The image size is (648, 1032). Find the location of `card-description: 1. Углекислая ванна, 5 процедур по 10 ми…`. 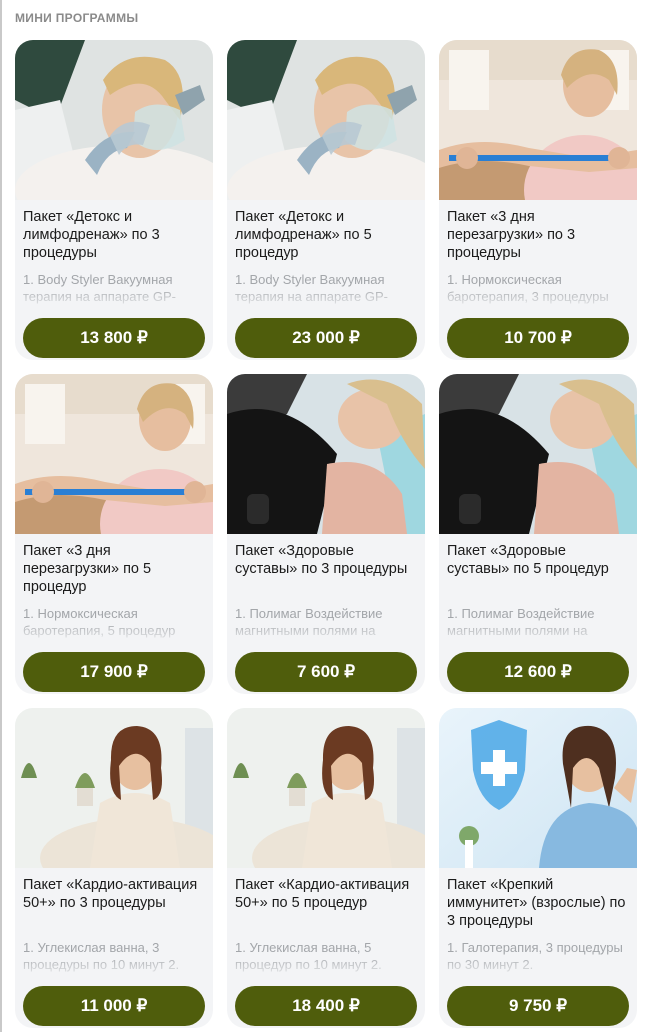

card-description: 1. Углекислая ванна, 5 процедур по 10 ми… is located at coordinates (308, 956).